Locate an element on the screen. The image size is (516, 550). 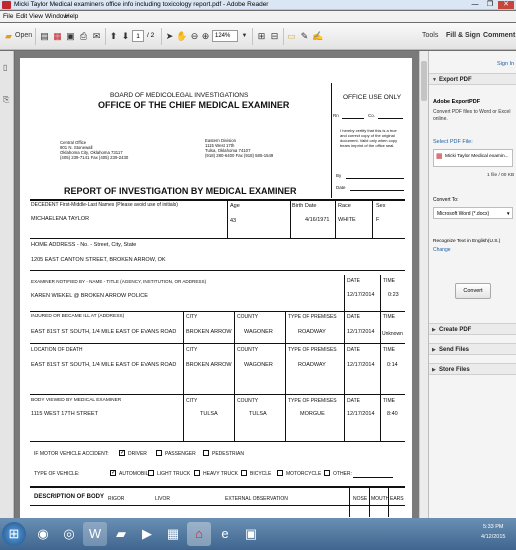
birth-date-label: Birth Date is located at coordinates (304, 206).